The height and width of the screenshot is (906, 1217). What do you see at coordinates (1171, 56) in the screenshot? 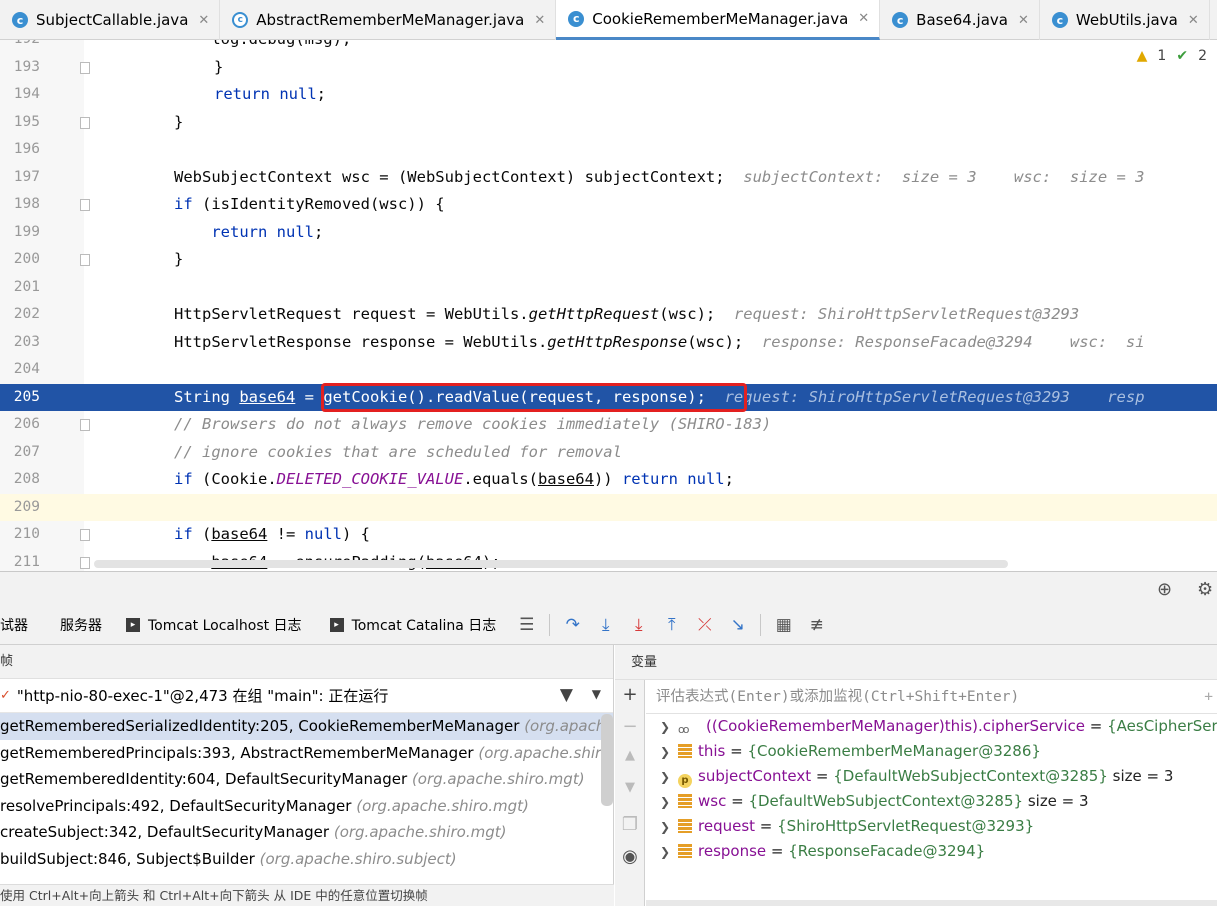
I see `inspection-widget: ▲ 1 ✔ 2` at bounding box center [1171, 56].